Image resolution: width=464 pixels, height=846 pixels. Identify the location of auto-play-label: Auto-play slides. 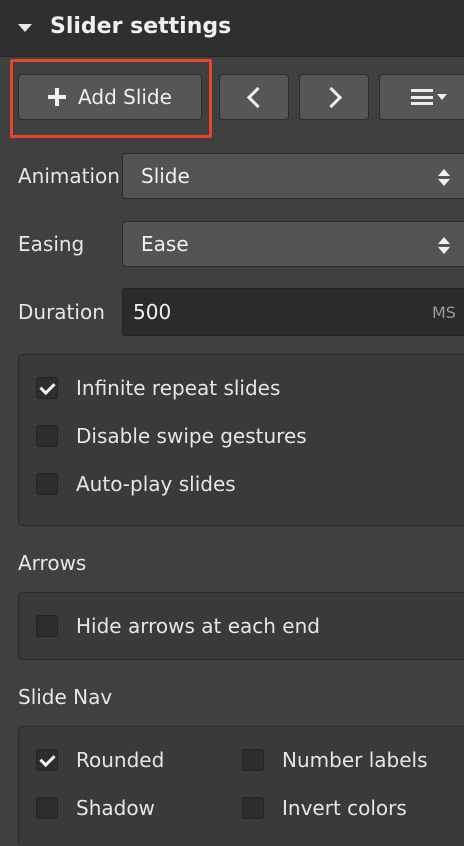
(156, 484).